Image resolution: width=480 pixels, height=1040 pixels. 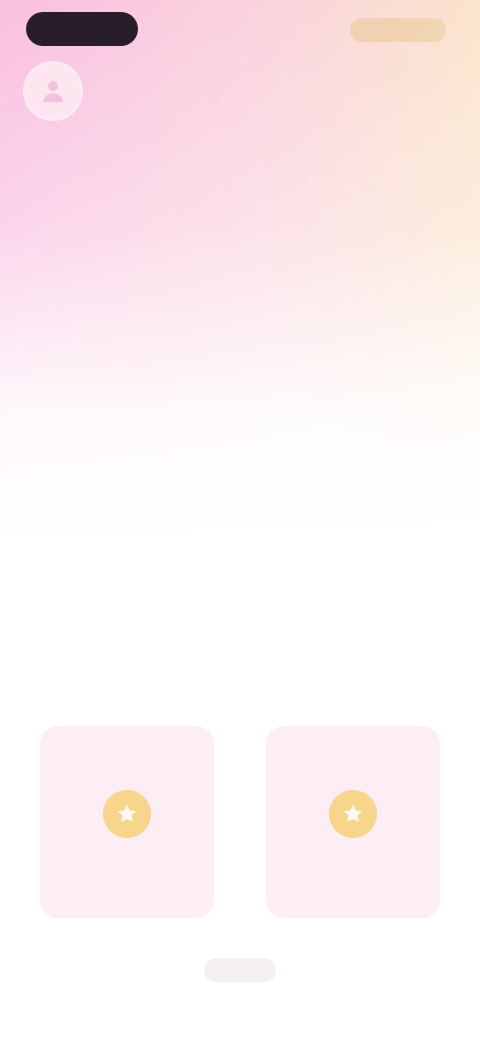 I want to click on top-right-pill-button, so click(x=398, y=30).